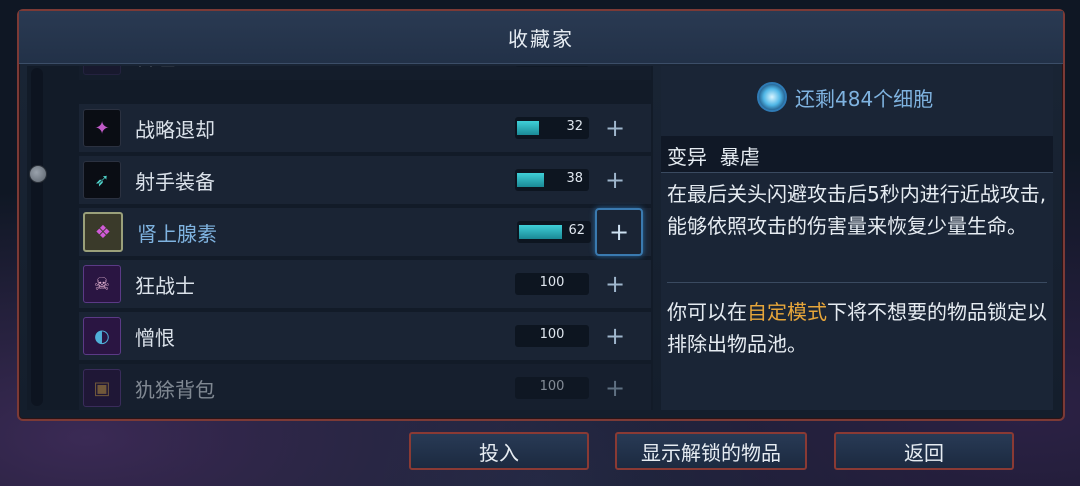  What do you see at coordinates (155, 337) in the screenshot?
I see `item-name: 憎恨` at bounding box center [155, 337].